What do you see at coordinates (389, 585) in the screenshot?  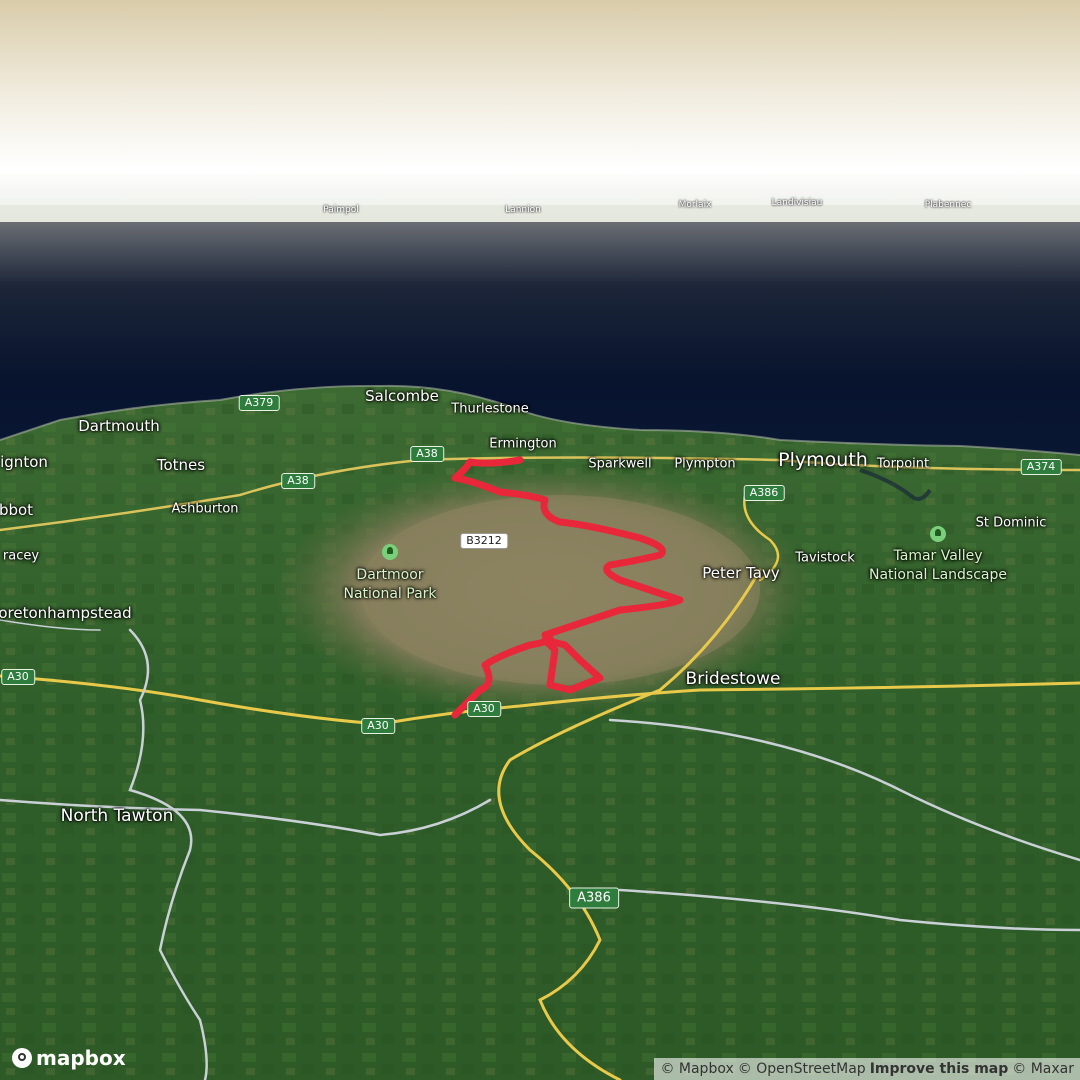 I see `park-dartmoor: Dartmoor National Park` at bounding box center [389, 585].